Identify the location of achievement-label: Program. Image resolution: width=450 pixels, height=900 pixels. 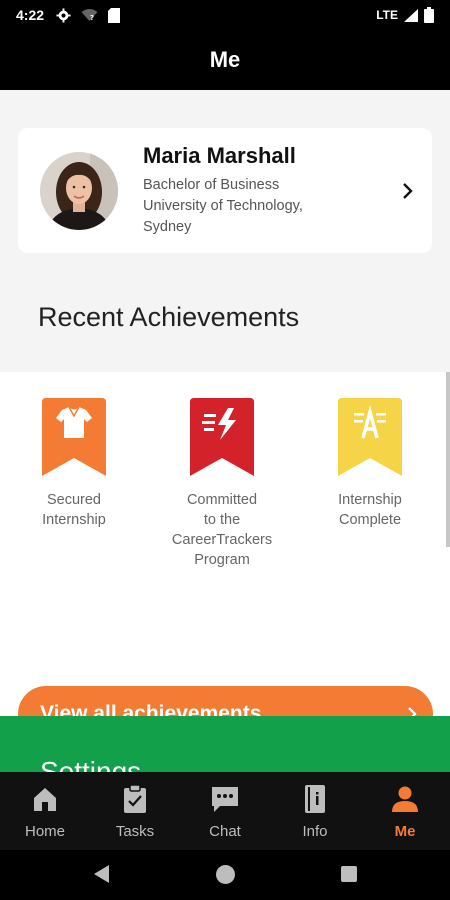
(222, 560).